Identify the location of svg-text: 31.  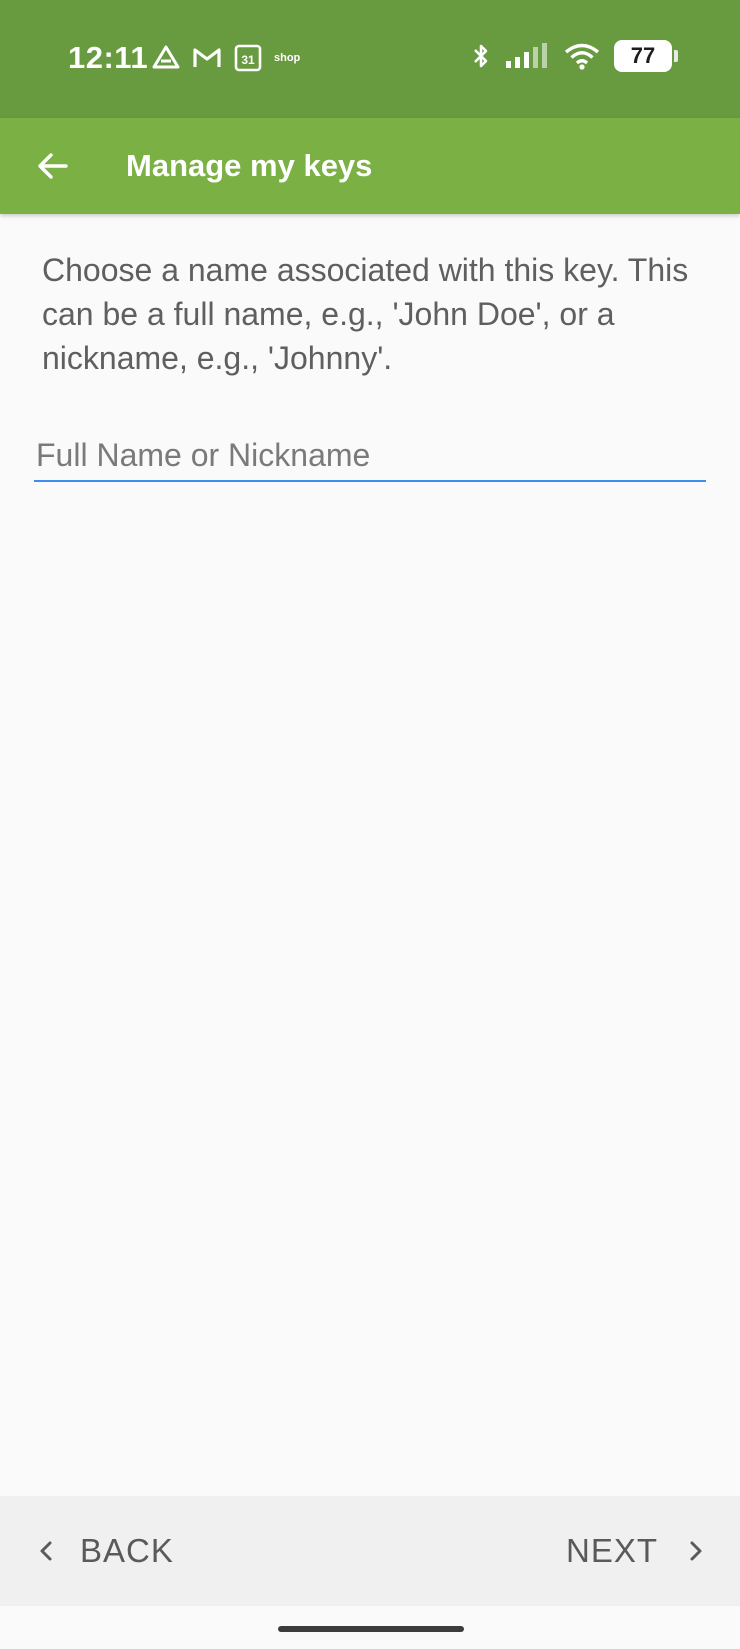
(248, 60).